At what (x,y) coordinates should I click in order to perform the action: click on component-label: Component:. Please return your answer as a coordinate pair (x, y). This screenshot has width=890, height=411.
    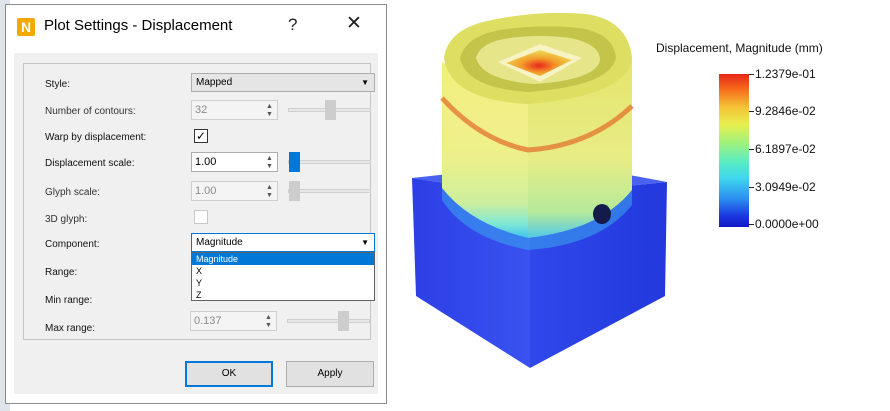
    Looking at the image, I should click on (72, 244).